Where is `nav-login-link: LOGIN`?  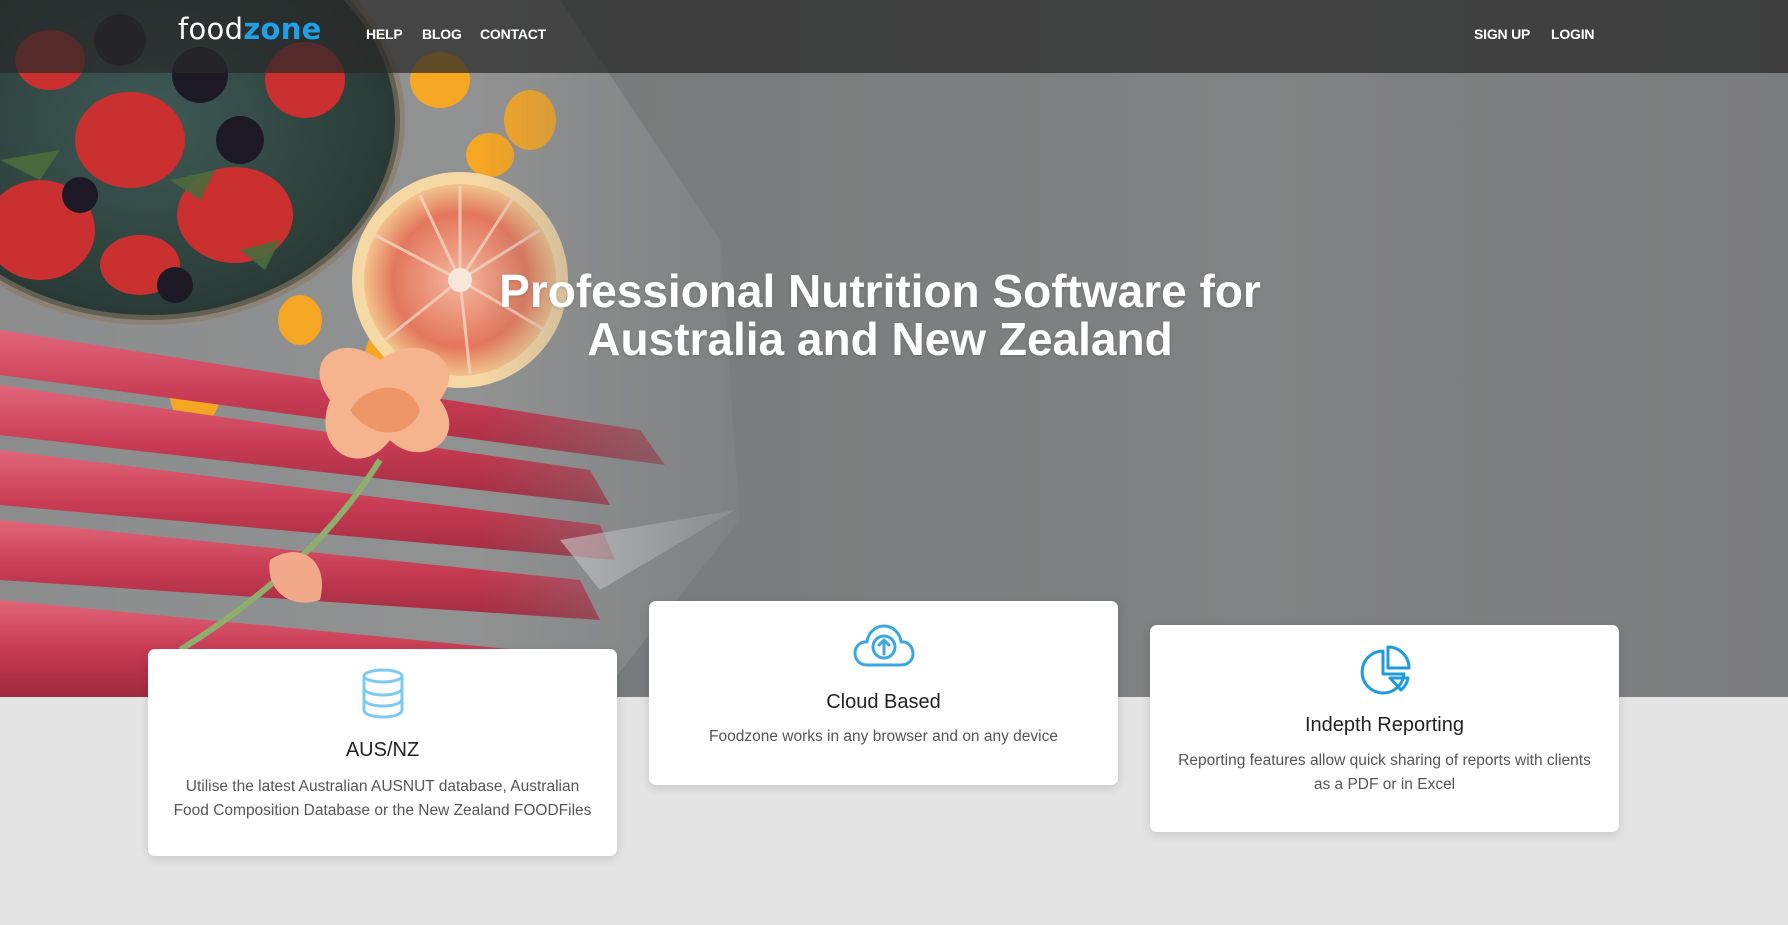 nav-login-link: LOGIN is located at coordinates (1573, 34).